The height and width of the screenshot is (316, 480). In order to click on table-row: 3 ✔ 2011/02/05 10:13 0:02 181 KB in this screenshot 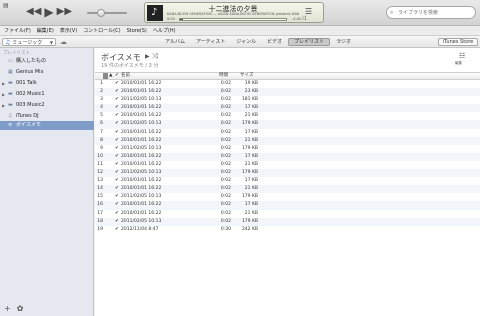, I will do `click(287, 100)`.